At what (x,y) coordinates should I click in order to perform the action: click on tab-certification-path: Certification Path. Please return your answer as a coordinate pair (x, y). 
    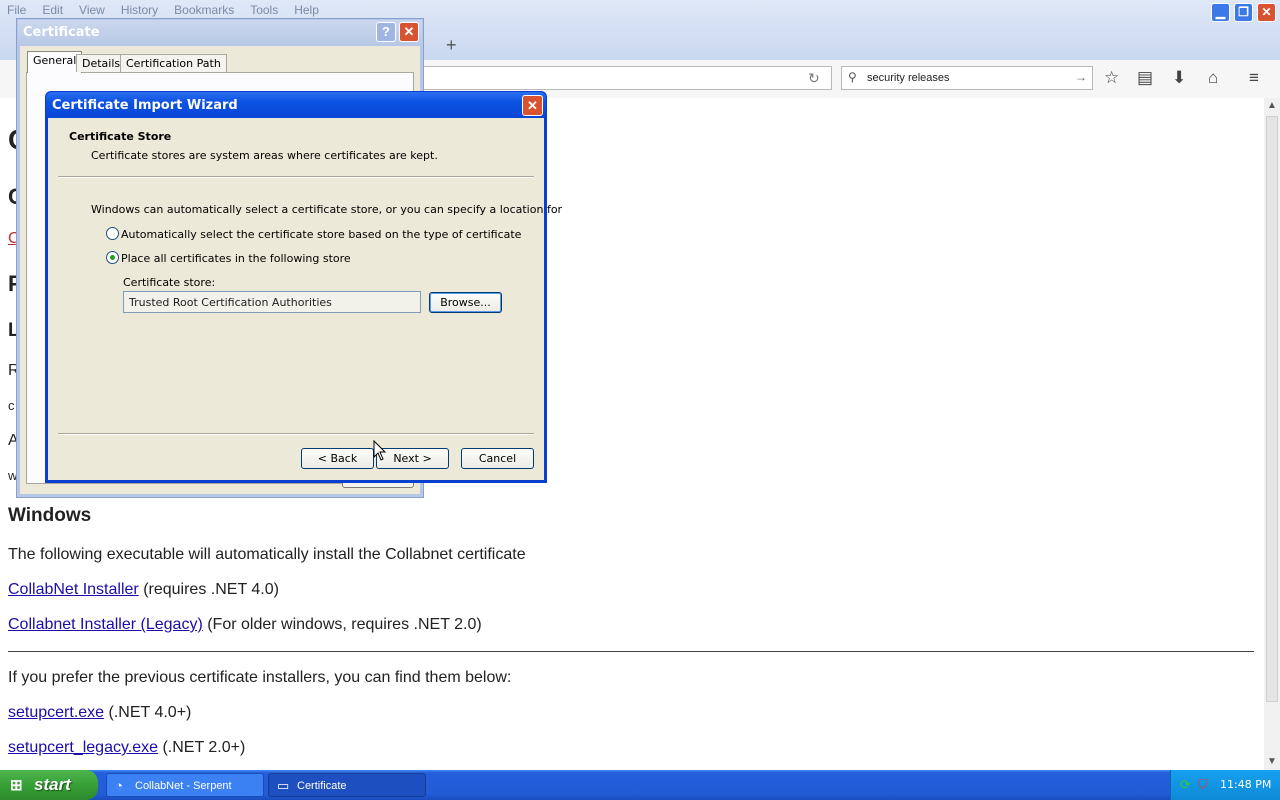
    Looking at the image, I should click on (173, 63).